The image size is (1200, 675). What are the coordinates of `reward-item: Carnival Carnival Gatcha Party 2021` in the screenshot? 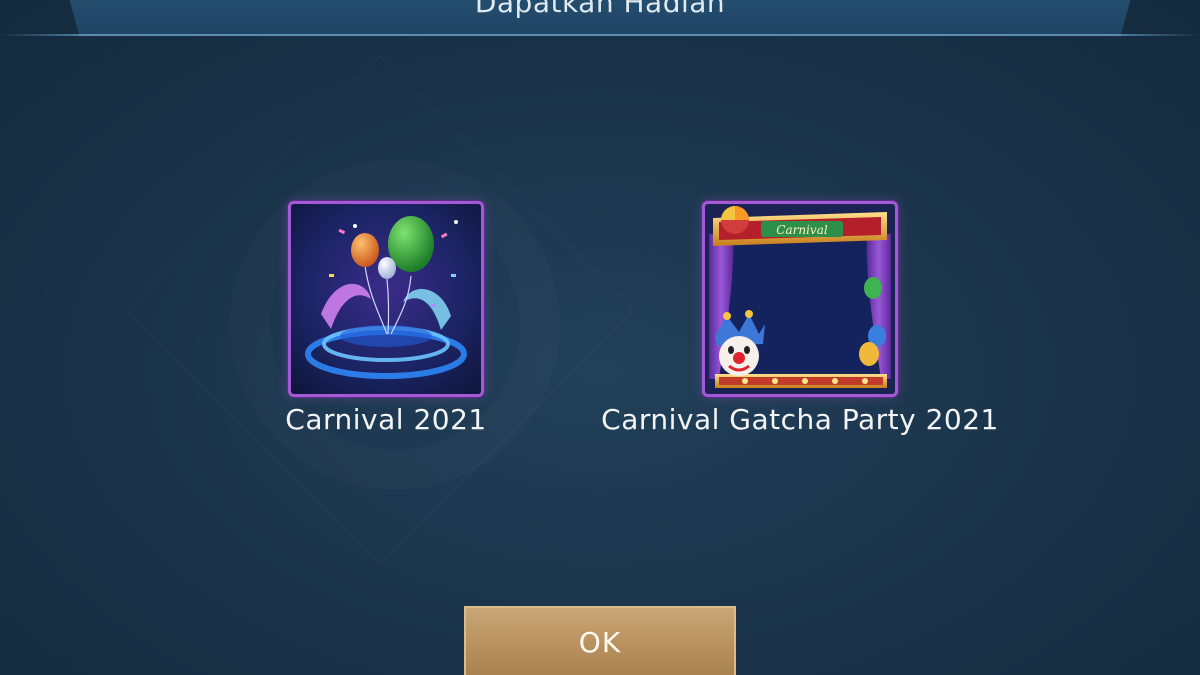 It's located at (799, 318).